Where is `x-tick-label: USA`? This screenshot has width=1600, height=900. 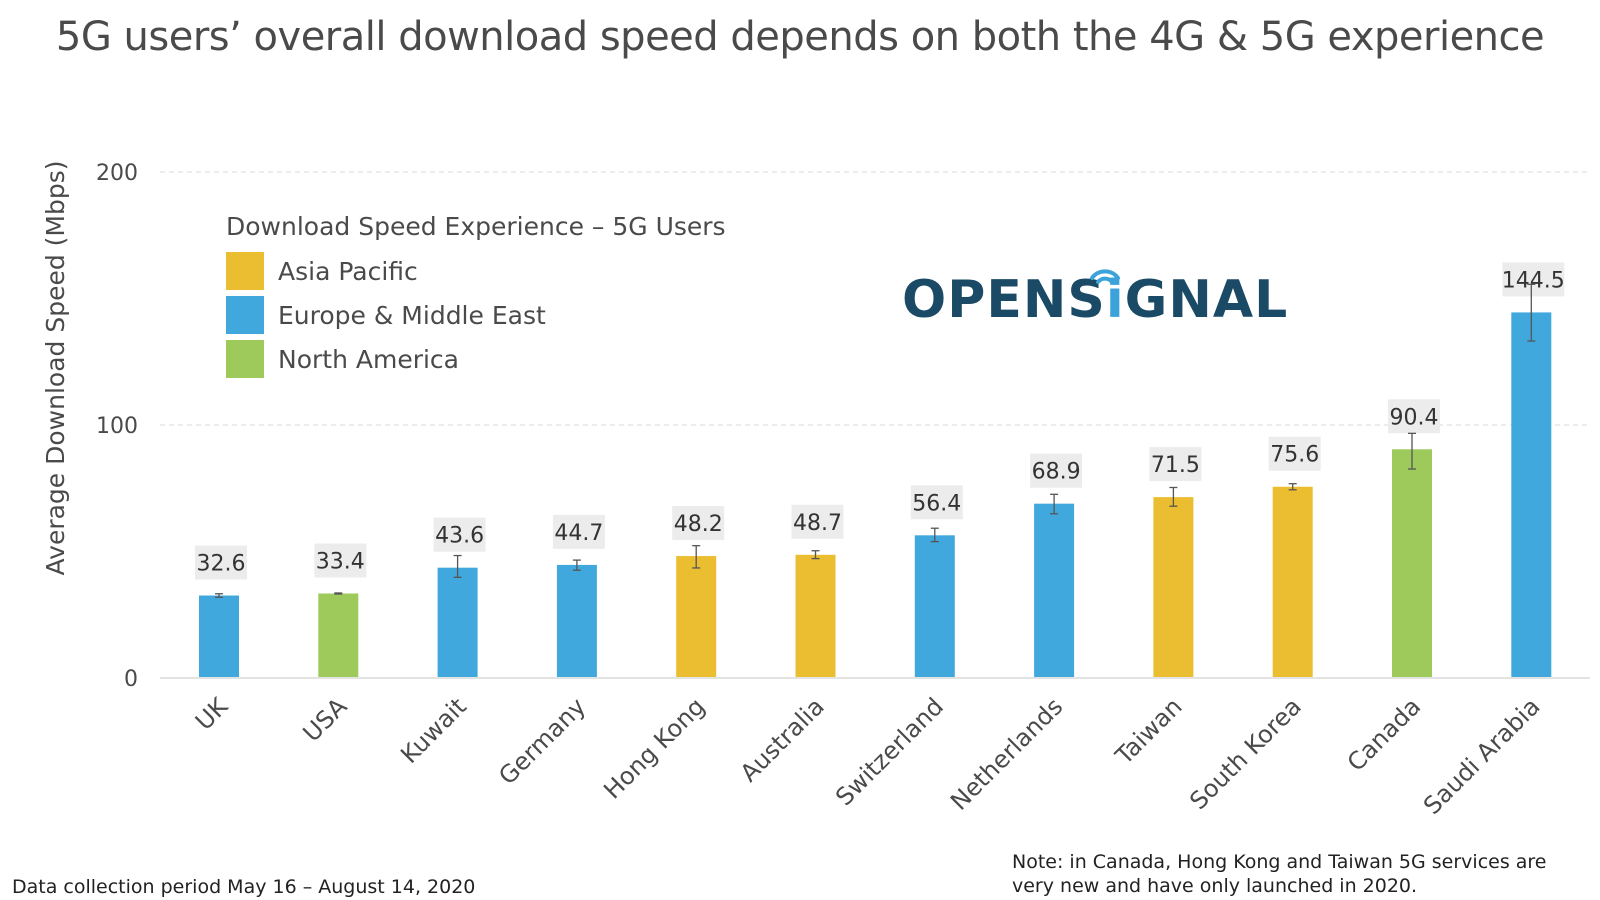
x-tick-label: USA is located at coordinates (325, 719).